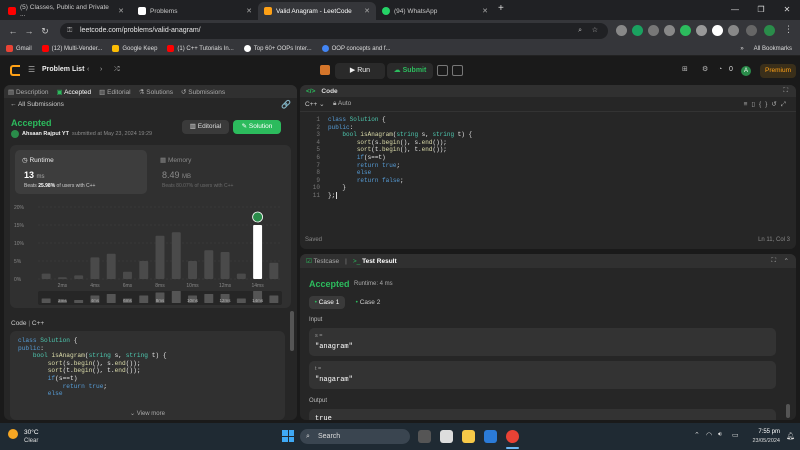 This screenshot has width=800, height=450. What do you see at coordinates (735, 435) in the screenshot?
I see `battery-icon: ▭` at bounding box center [735, 435].